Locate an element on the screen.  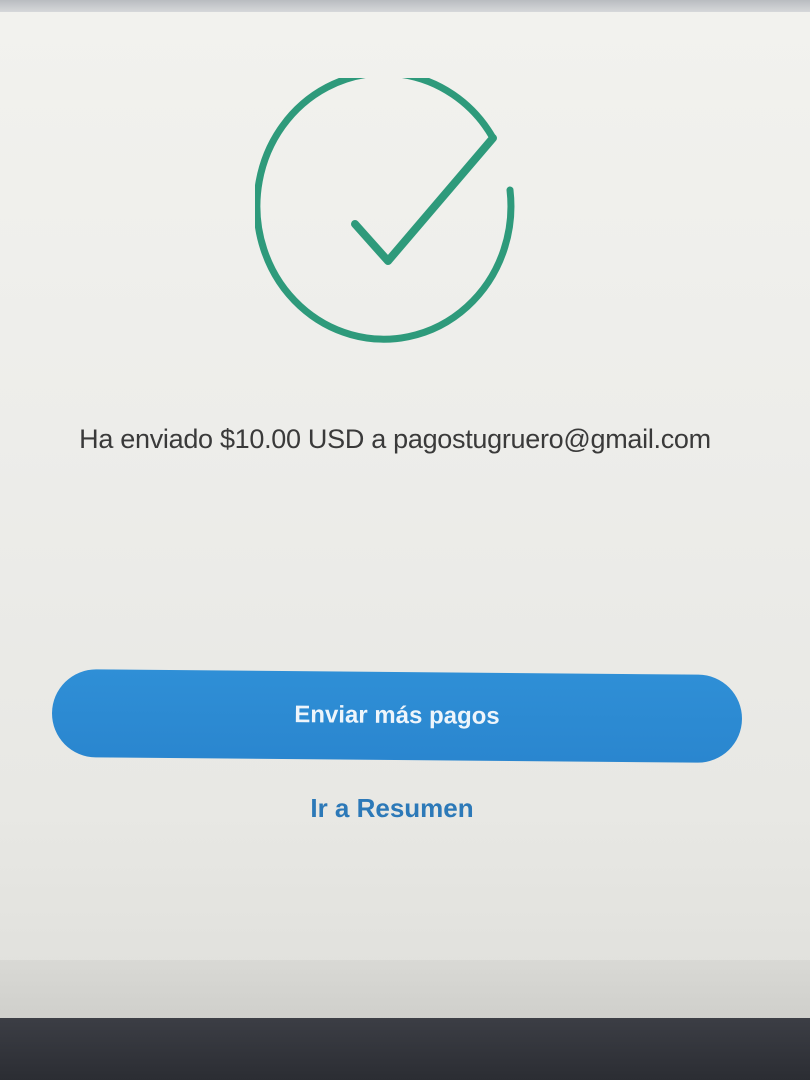
go-to-summary-link: Ir a Resumen is located at coordinates (392, 808).